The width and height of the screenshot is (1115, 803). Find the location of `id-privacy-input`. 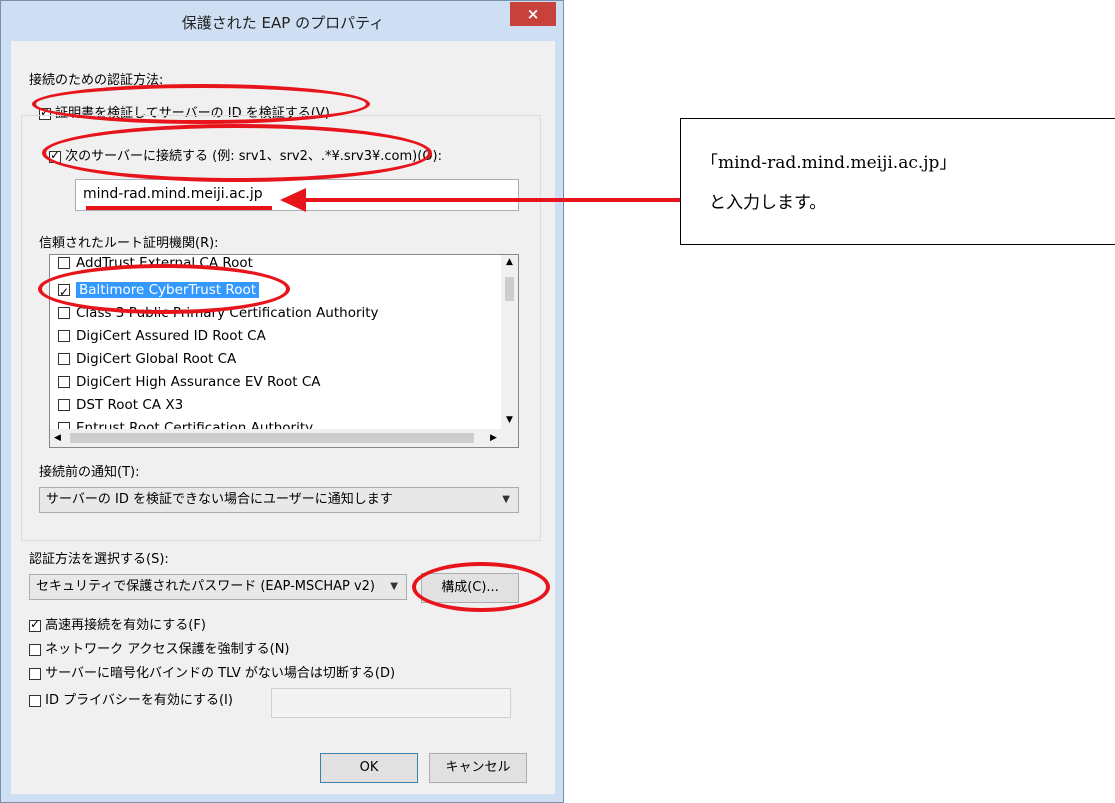

id-privacy-input is located at coordinates (391, 703).